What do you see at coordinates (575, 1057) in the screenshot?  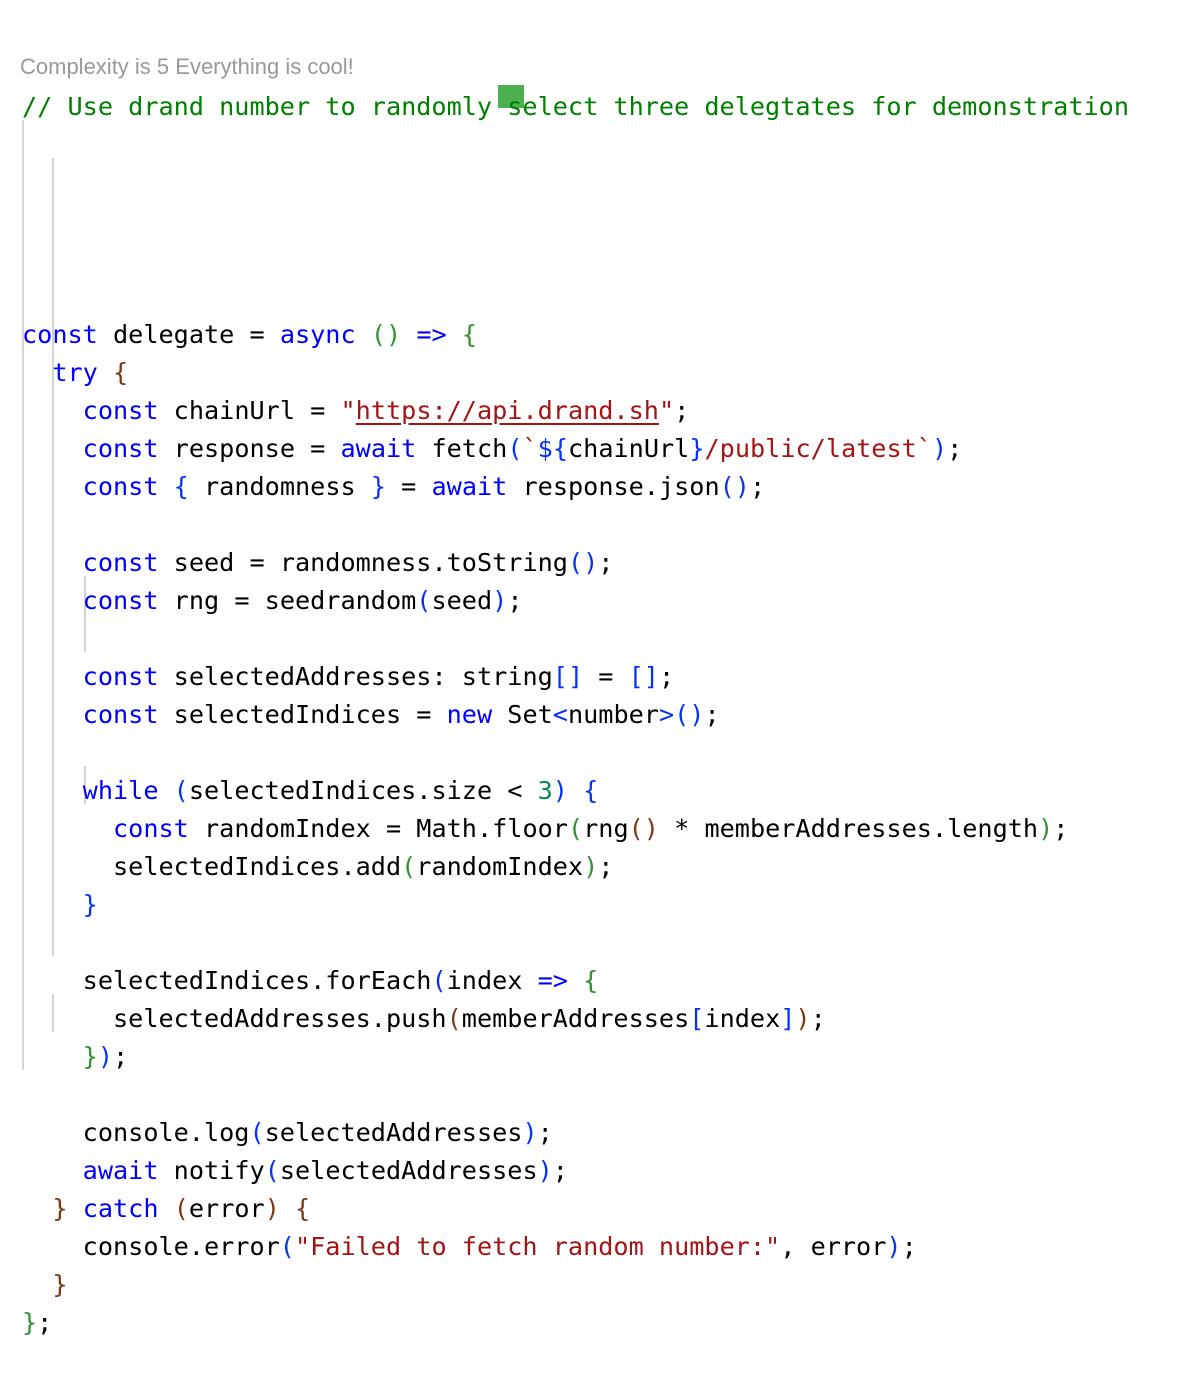 I see `code-line: });` at bounding box center [575, 1057].